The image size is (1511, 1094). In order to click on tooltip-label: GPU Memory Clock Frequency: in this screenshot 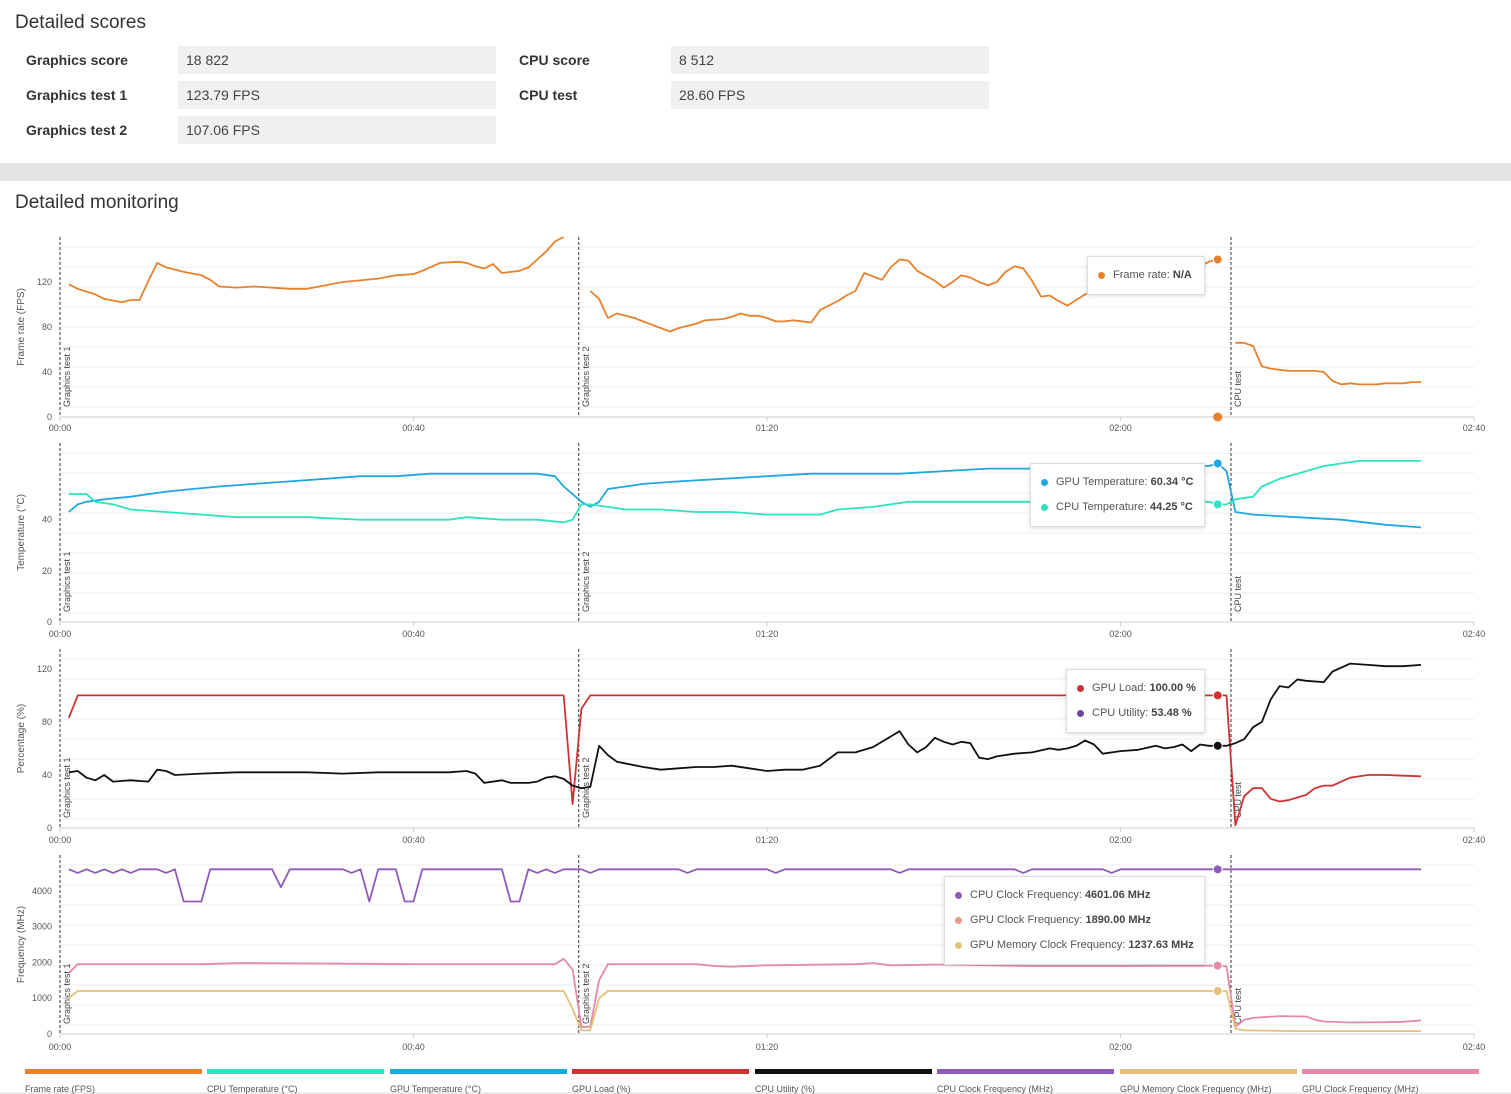, I will do `click(1048, 945)`.